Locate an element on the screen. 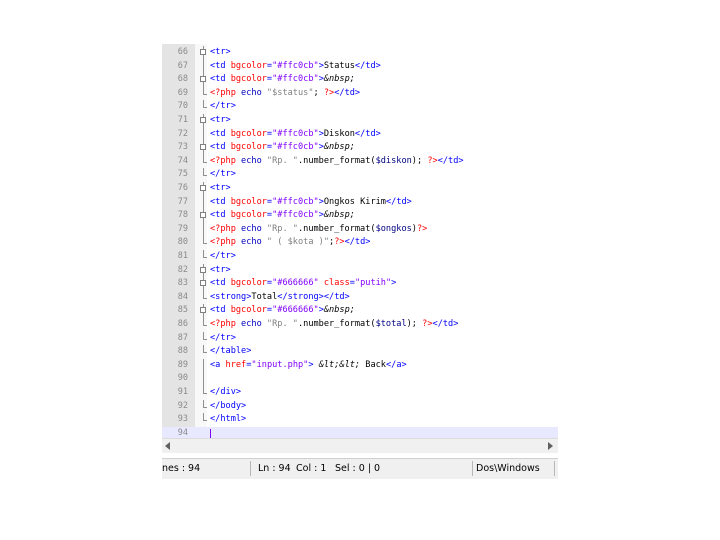 The width and height of the screenshot is (720, 540). code-line: 85 <td bgcolor="#666666">&nbsp; is located at coordinates (360, 311).